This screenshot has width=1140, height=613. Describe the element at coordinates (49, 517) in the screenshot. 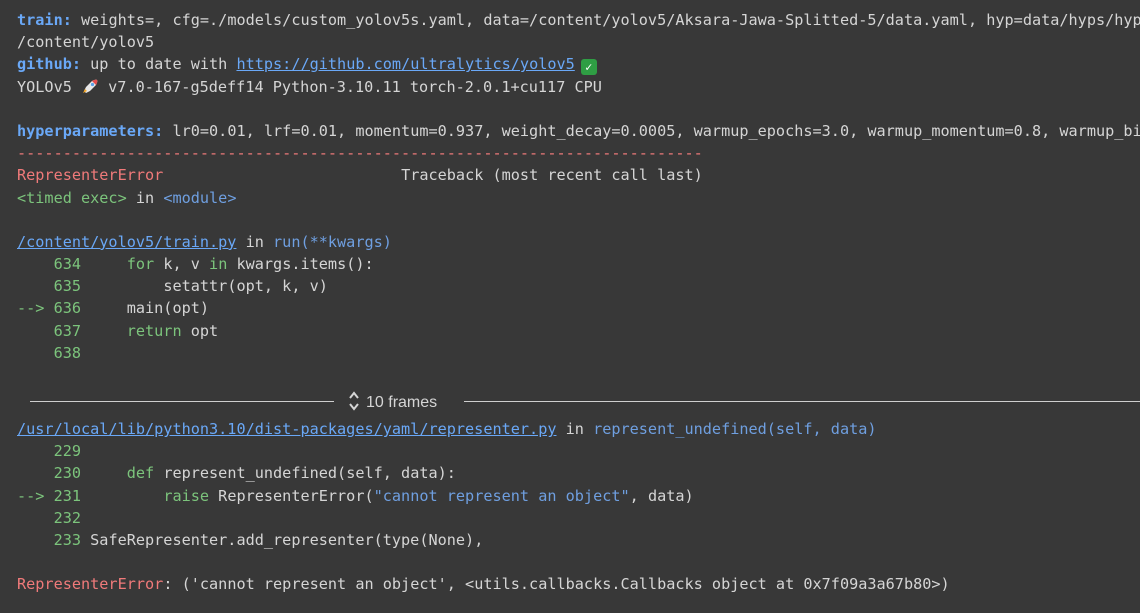

I see `code-line: 232` at that location.